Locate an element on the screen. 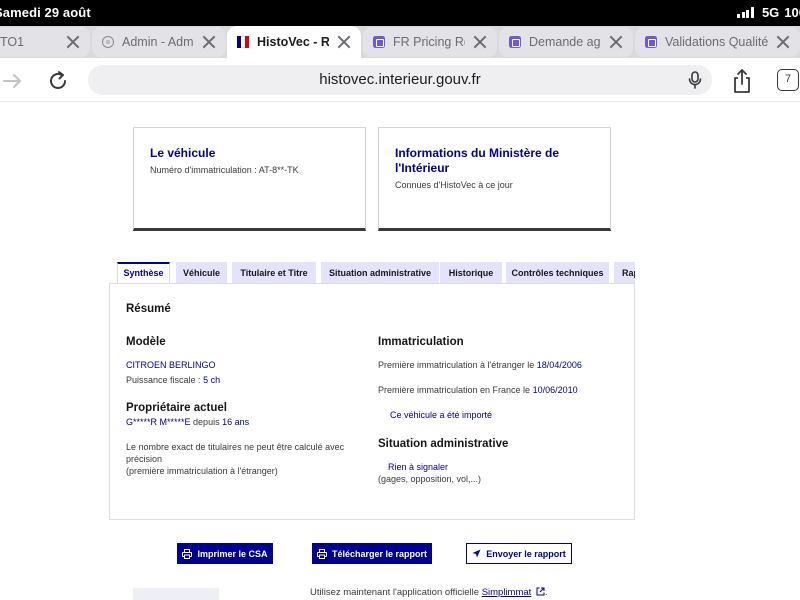  address-bar: histovec.interieur.gouv.fr is located at coordinates (400, 80).